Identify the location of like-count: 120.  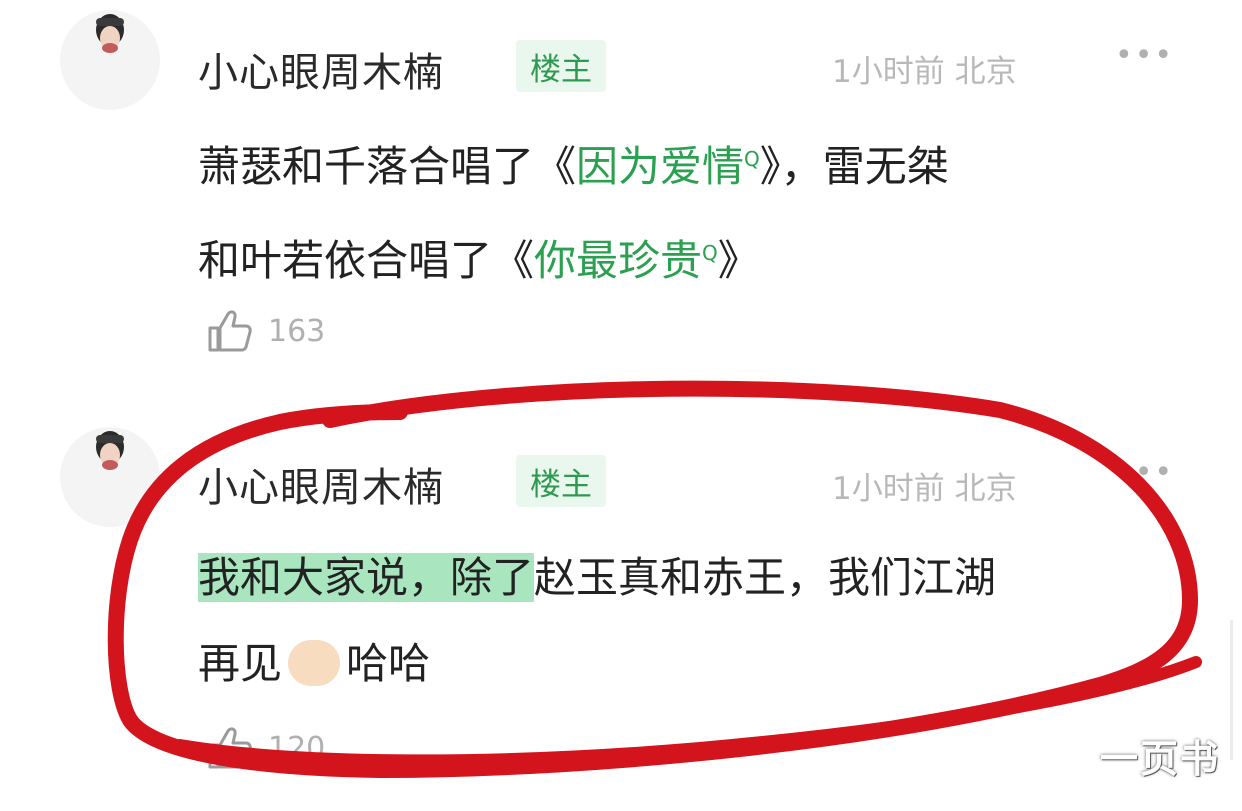
(297, 748).